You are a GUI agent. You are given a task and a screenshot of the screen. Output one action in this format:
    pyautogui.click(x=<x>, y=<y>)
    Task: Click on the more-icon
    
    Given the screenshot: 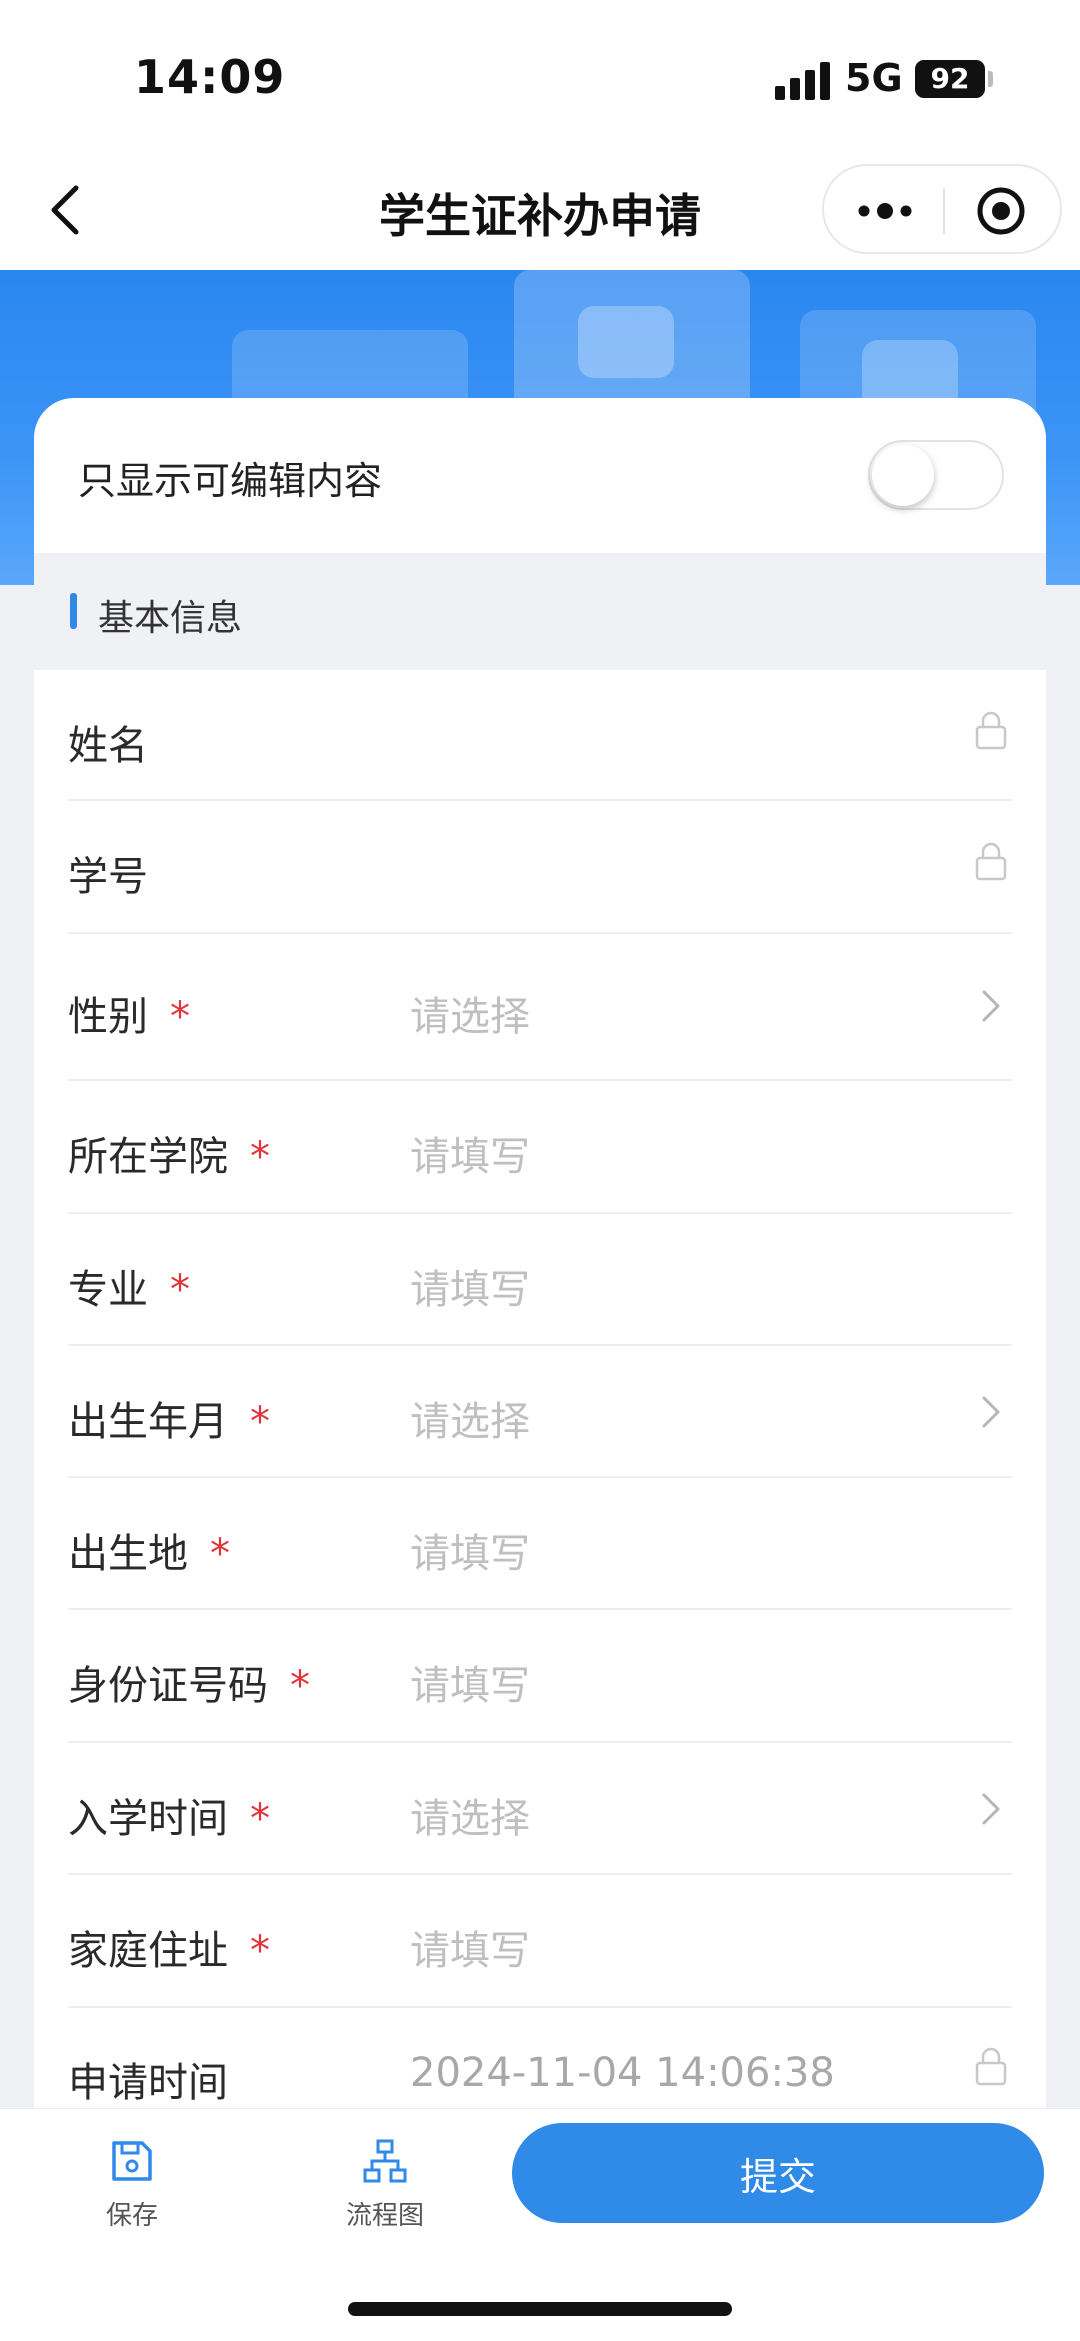 What is the action you would take?
    pyautogui.click(x=885, y=211)
    